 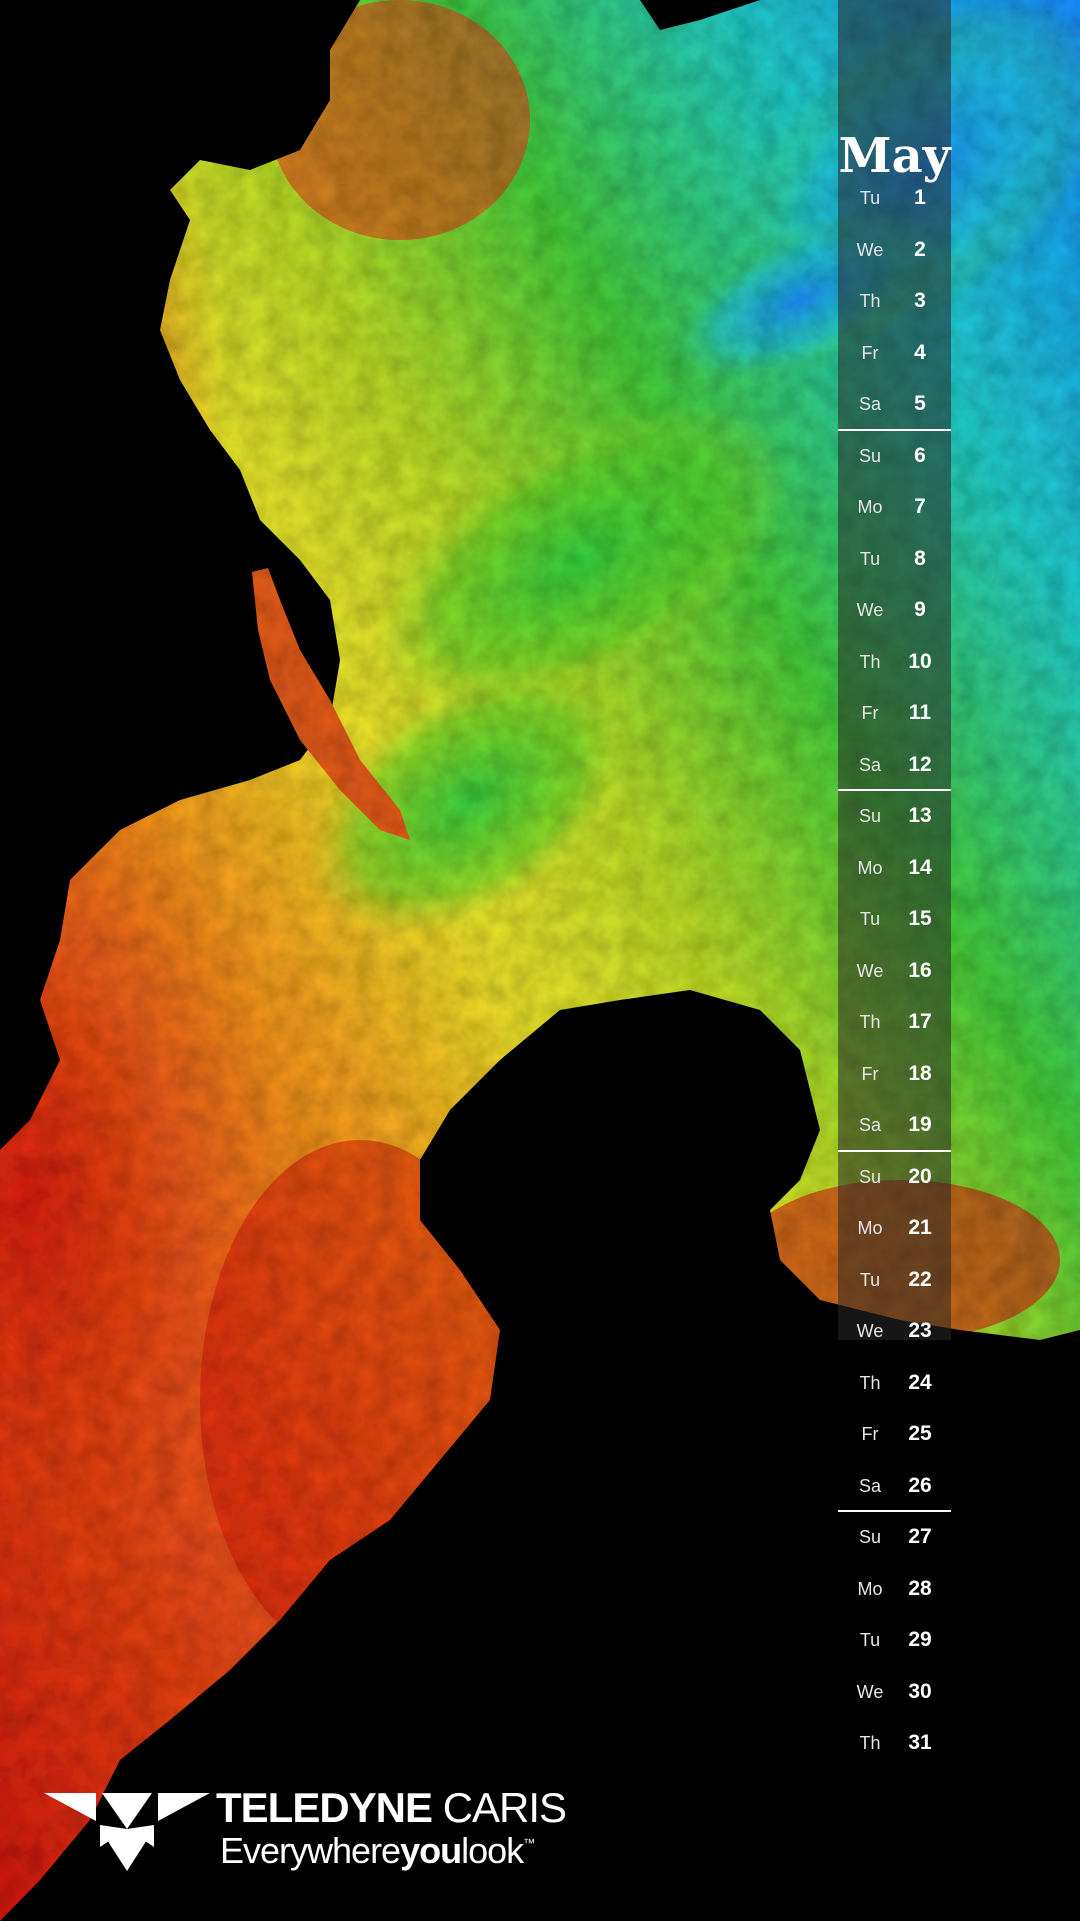 I want to click on tagline-look: look, so click(x=492, y=1850).